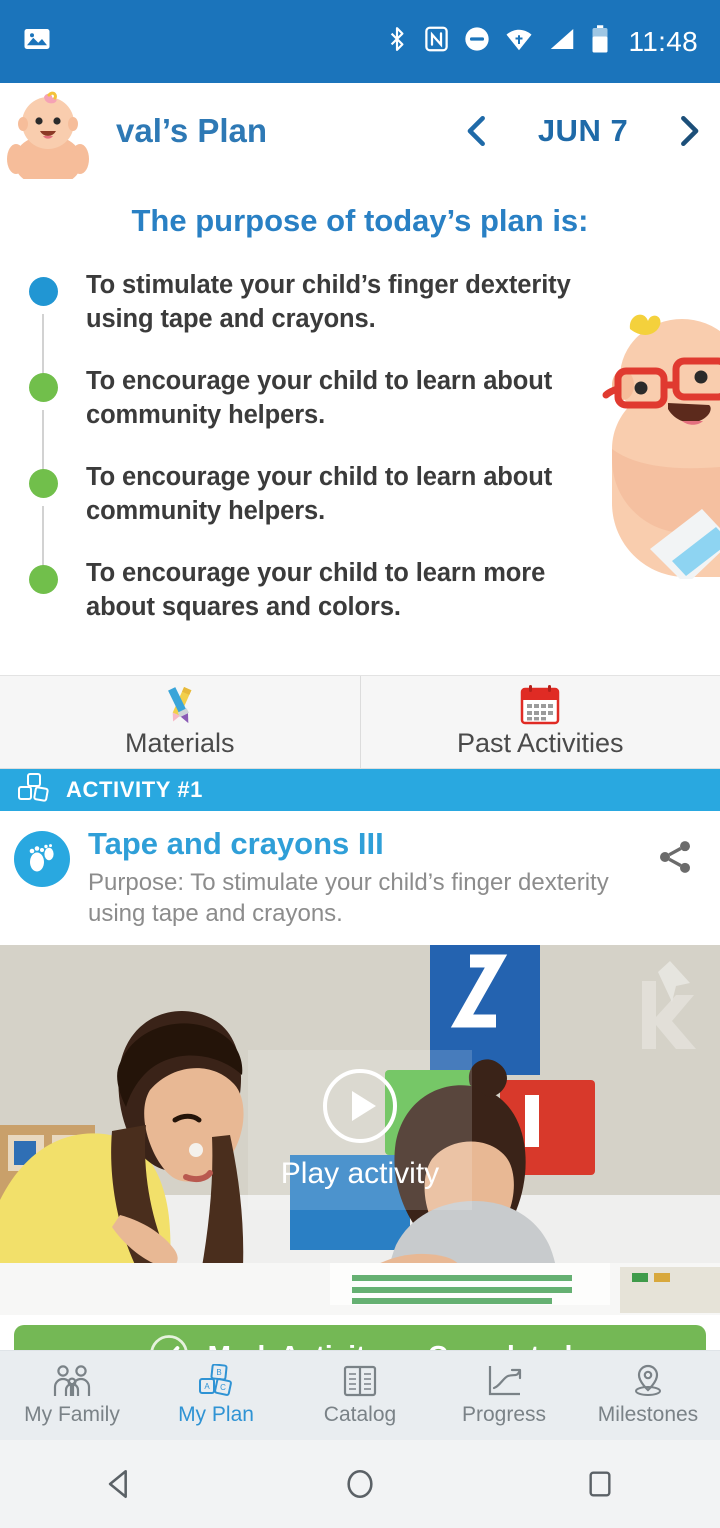  Describe the element at coordinates (72, 1381) in the screenshot. I see `family-icon` at that location.